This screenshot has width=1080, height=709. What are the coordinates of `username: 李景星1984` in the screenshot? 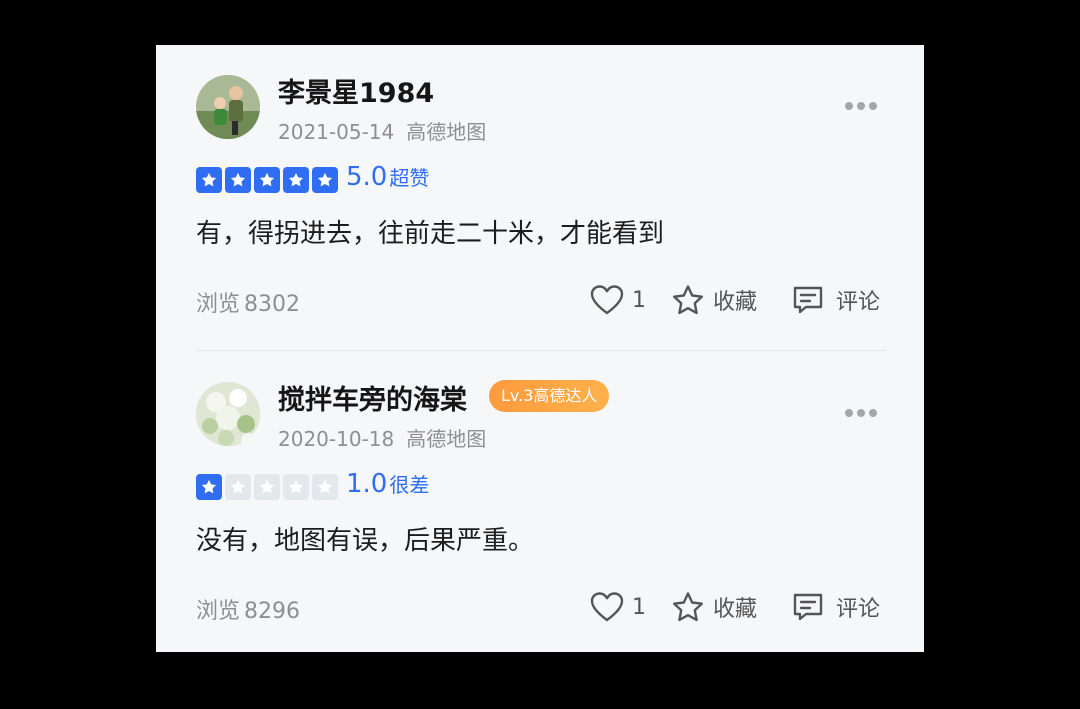 It's located at (356, 90).